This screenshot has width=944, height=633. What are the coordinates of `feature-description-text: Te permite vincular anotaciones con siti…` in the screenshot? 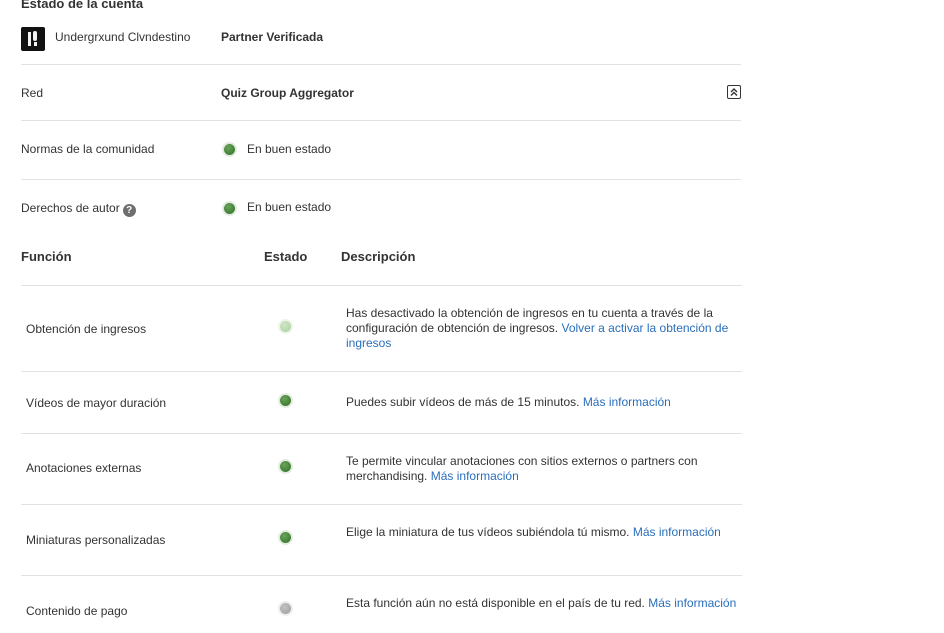 It's located at (522, 468).